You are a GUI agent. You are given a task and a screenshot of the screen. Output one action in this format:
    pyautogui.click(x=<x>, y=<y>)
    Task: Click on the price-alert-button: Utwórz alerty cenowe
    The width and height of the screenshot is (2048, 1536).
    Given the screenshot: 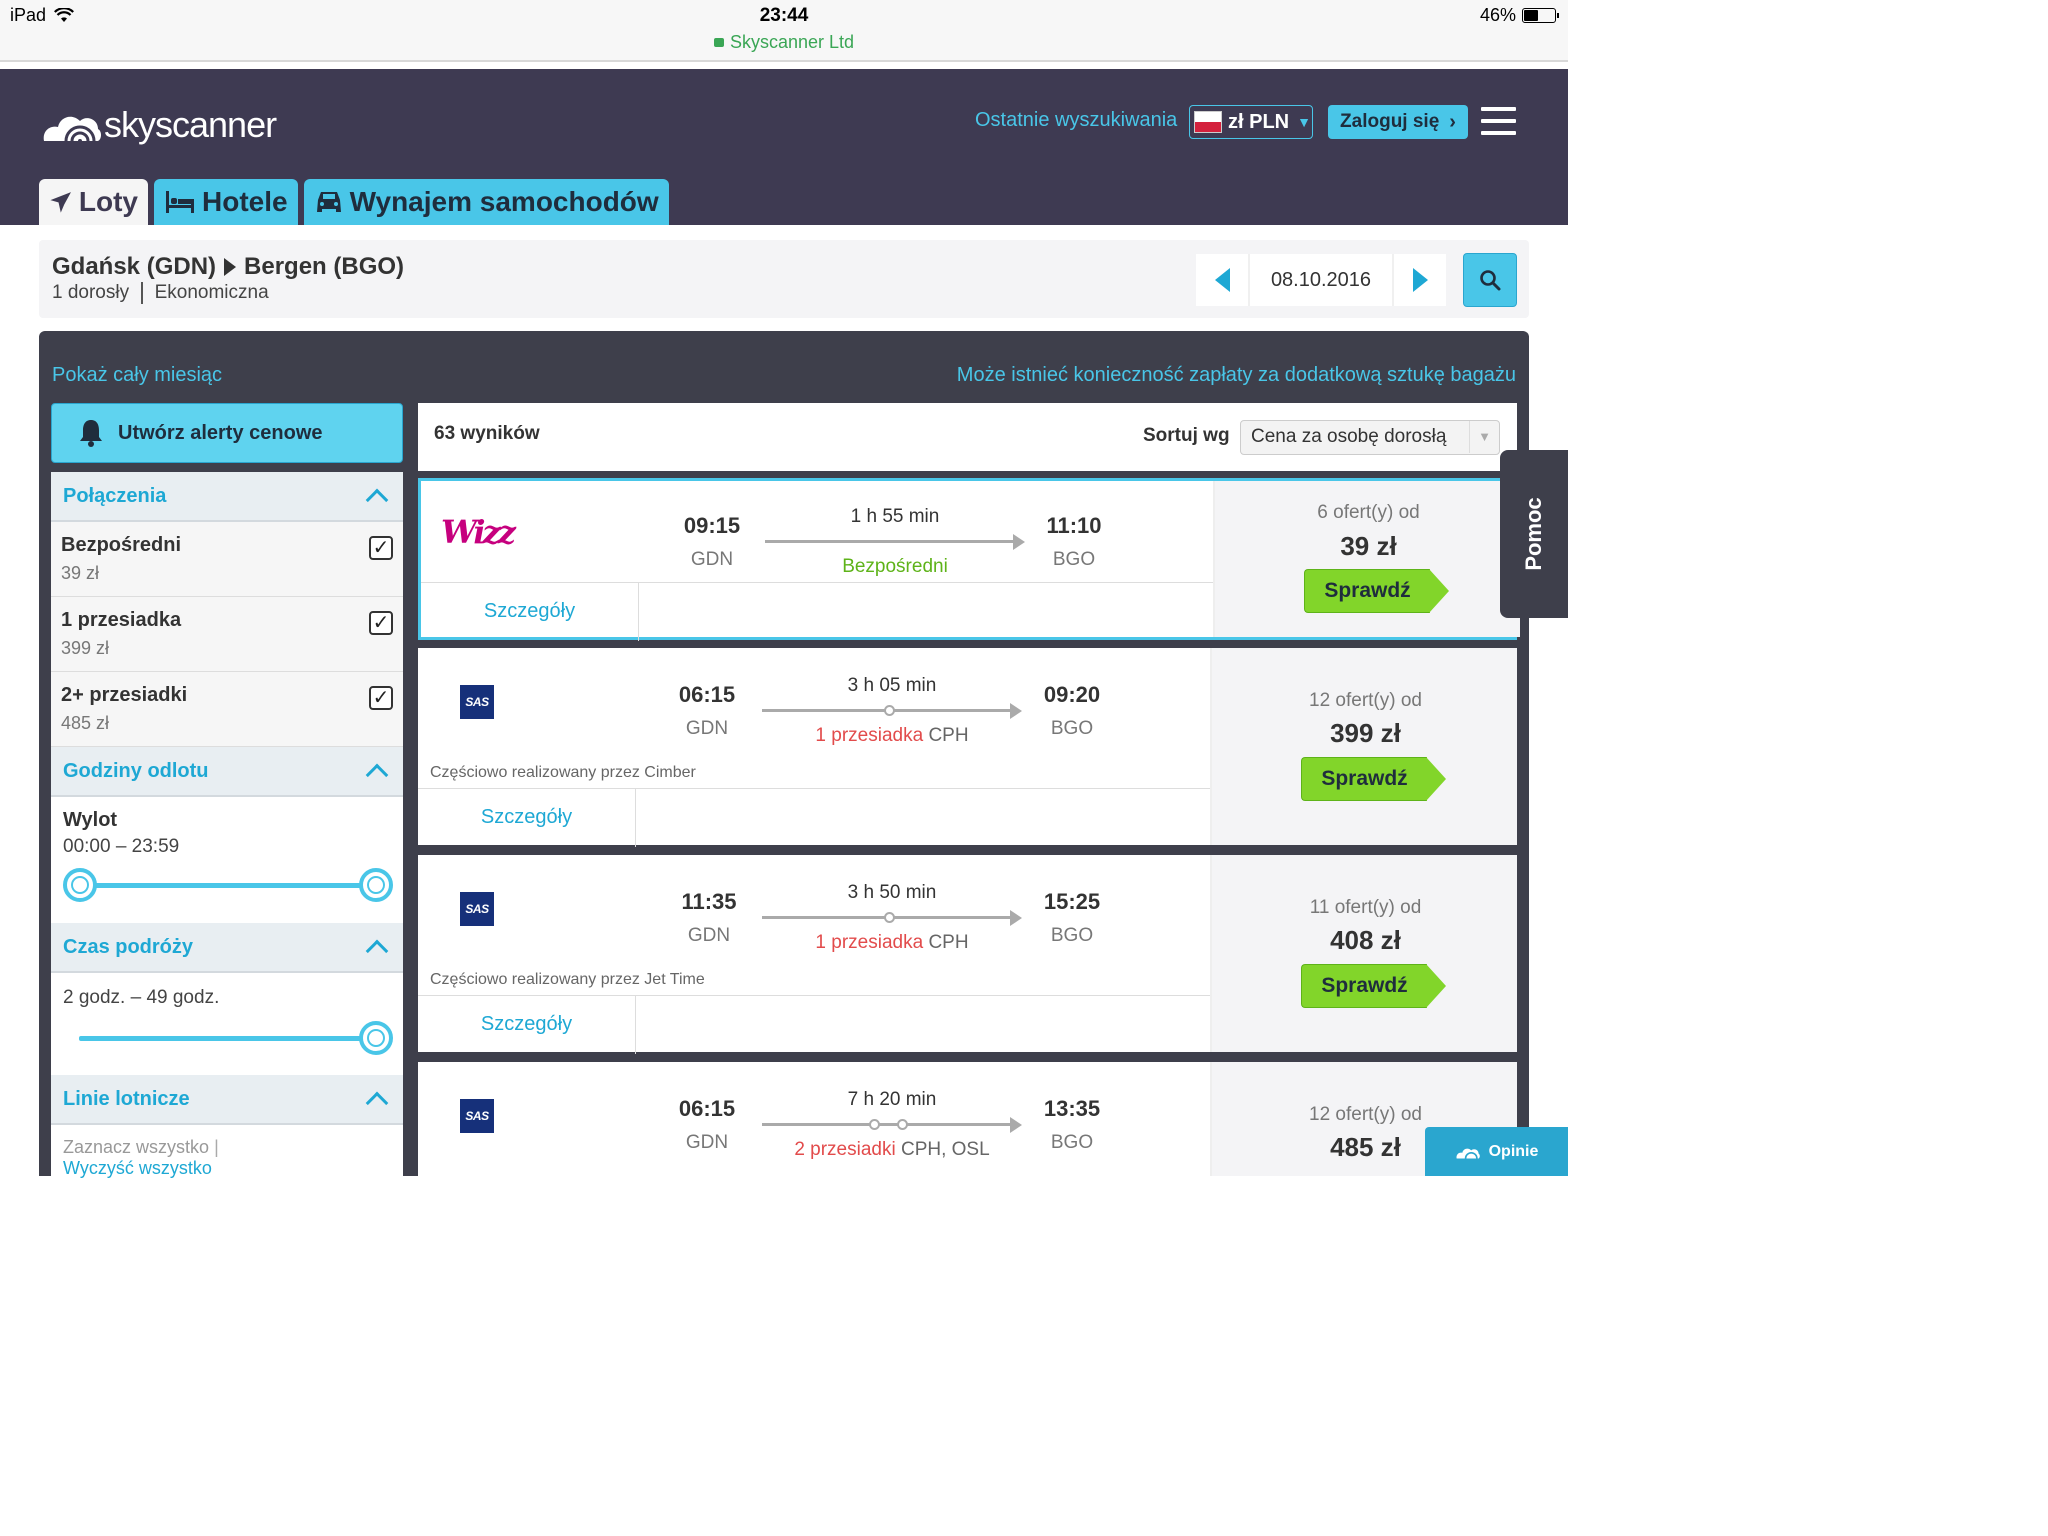 What is the action you would take?
    pyautogui.click(x=227, y=433)
    